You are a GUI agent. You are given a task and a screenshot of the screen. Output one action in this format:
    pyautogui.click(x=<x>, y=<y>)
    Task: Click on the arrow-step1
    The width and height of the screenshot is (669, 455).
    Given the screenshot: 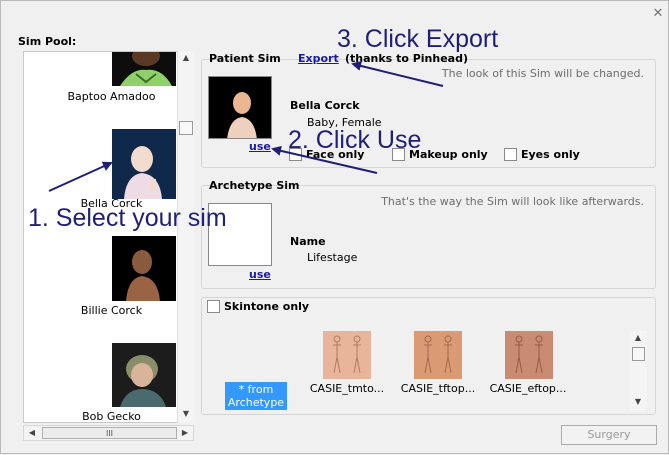 What is the action you would take?
    pyautogui.click(x=80, y=176)
    